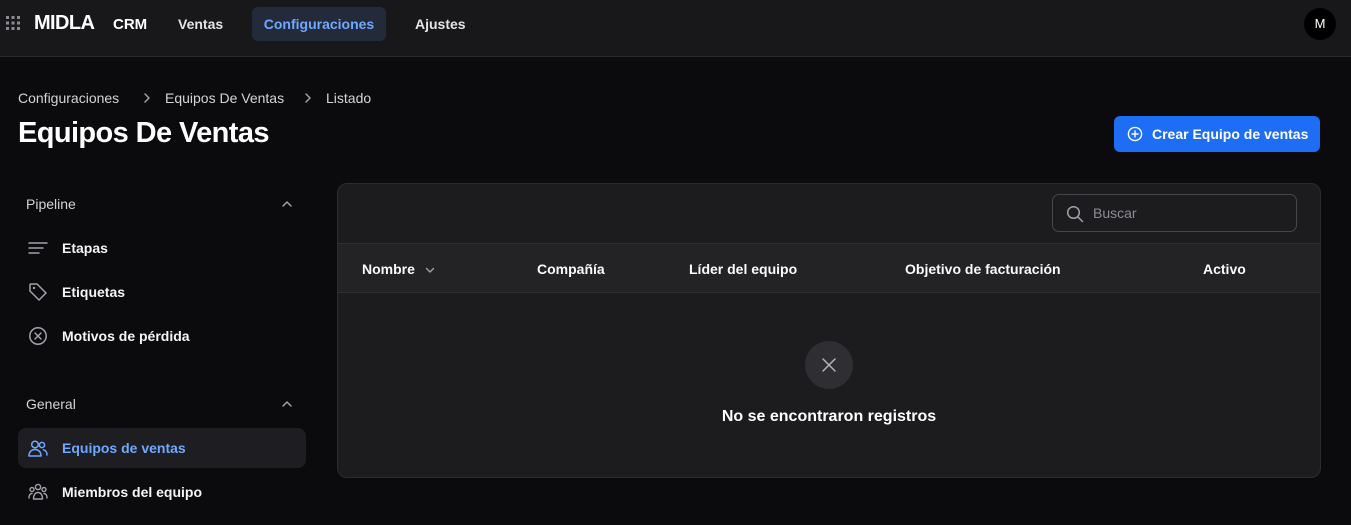  I want to click on column-header-nombre: Nombre, so click(388, 269).